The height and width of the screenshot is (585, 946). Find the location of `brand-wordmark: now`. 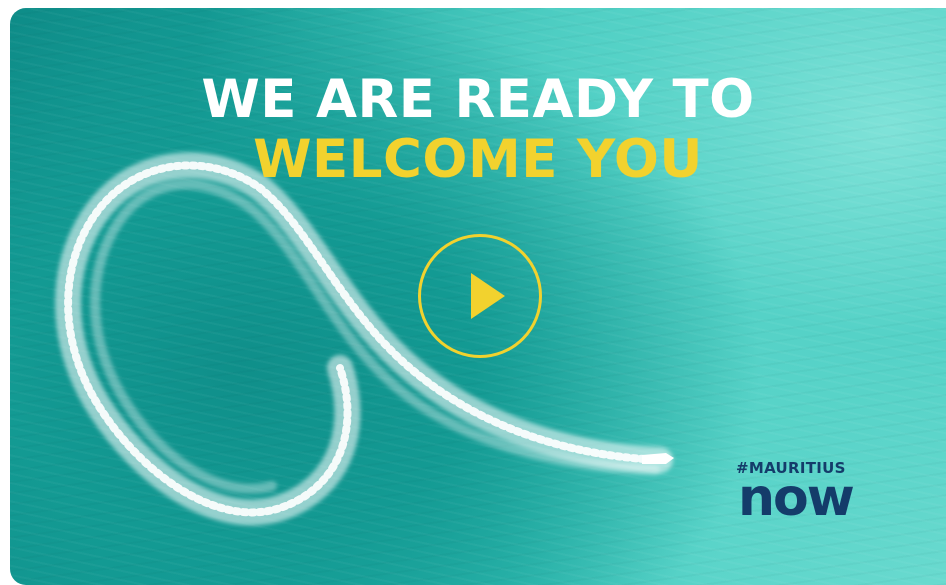

brand-wordmark: now is located at coordinates (796, 498).